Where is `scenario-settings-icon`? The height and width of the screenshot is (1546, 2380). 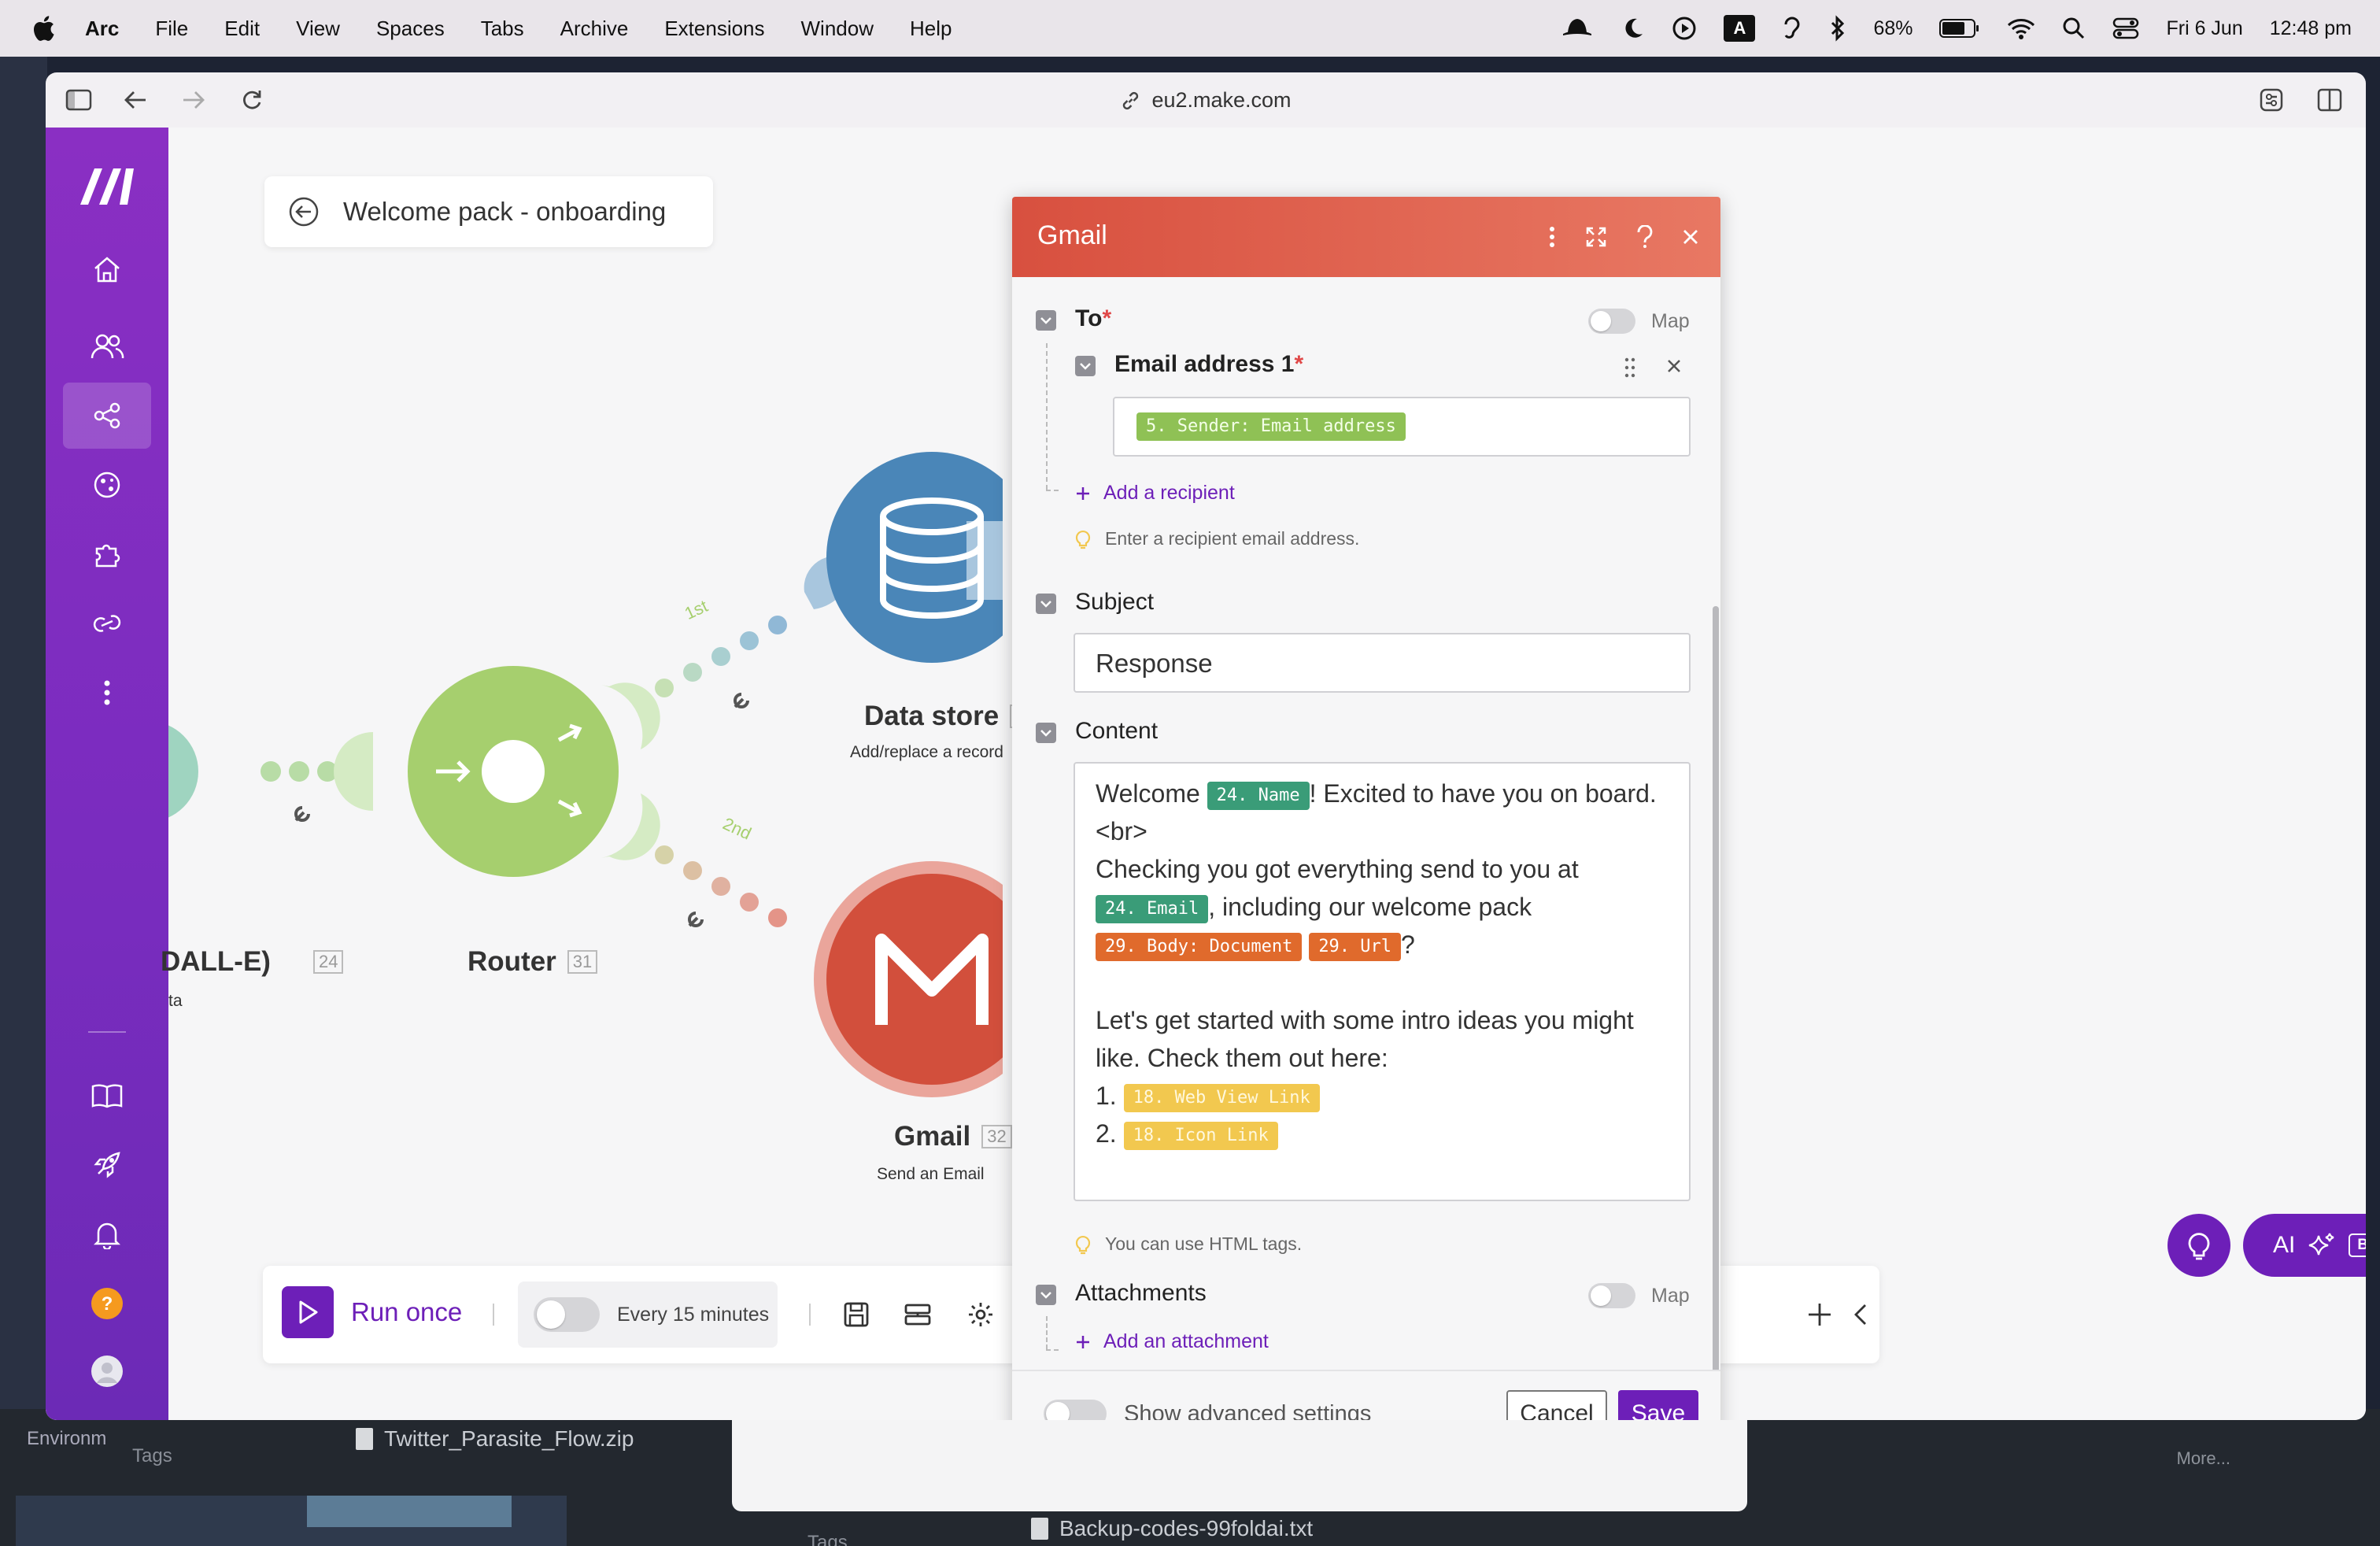
scenario-settings-icon is located at coordinates (918, 1314).